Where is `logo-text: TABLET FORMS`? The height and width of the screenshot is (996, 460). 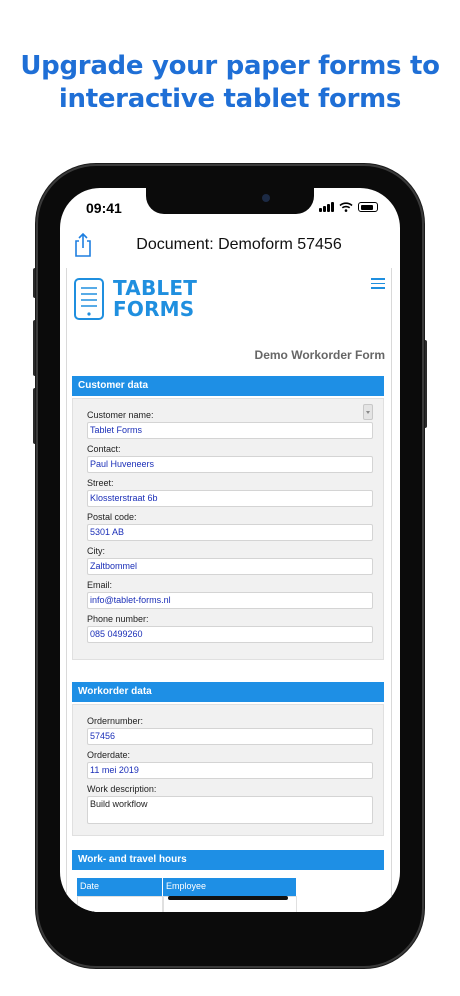
logo-text: TABLET FORMS is located at coordinates (155, 299).